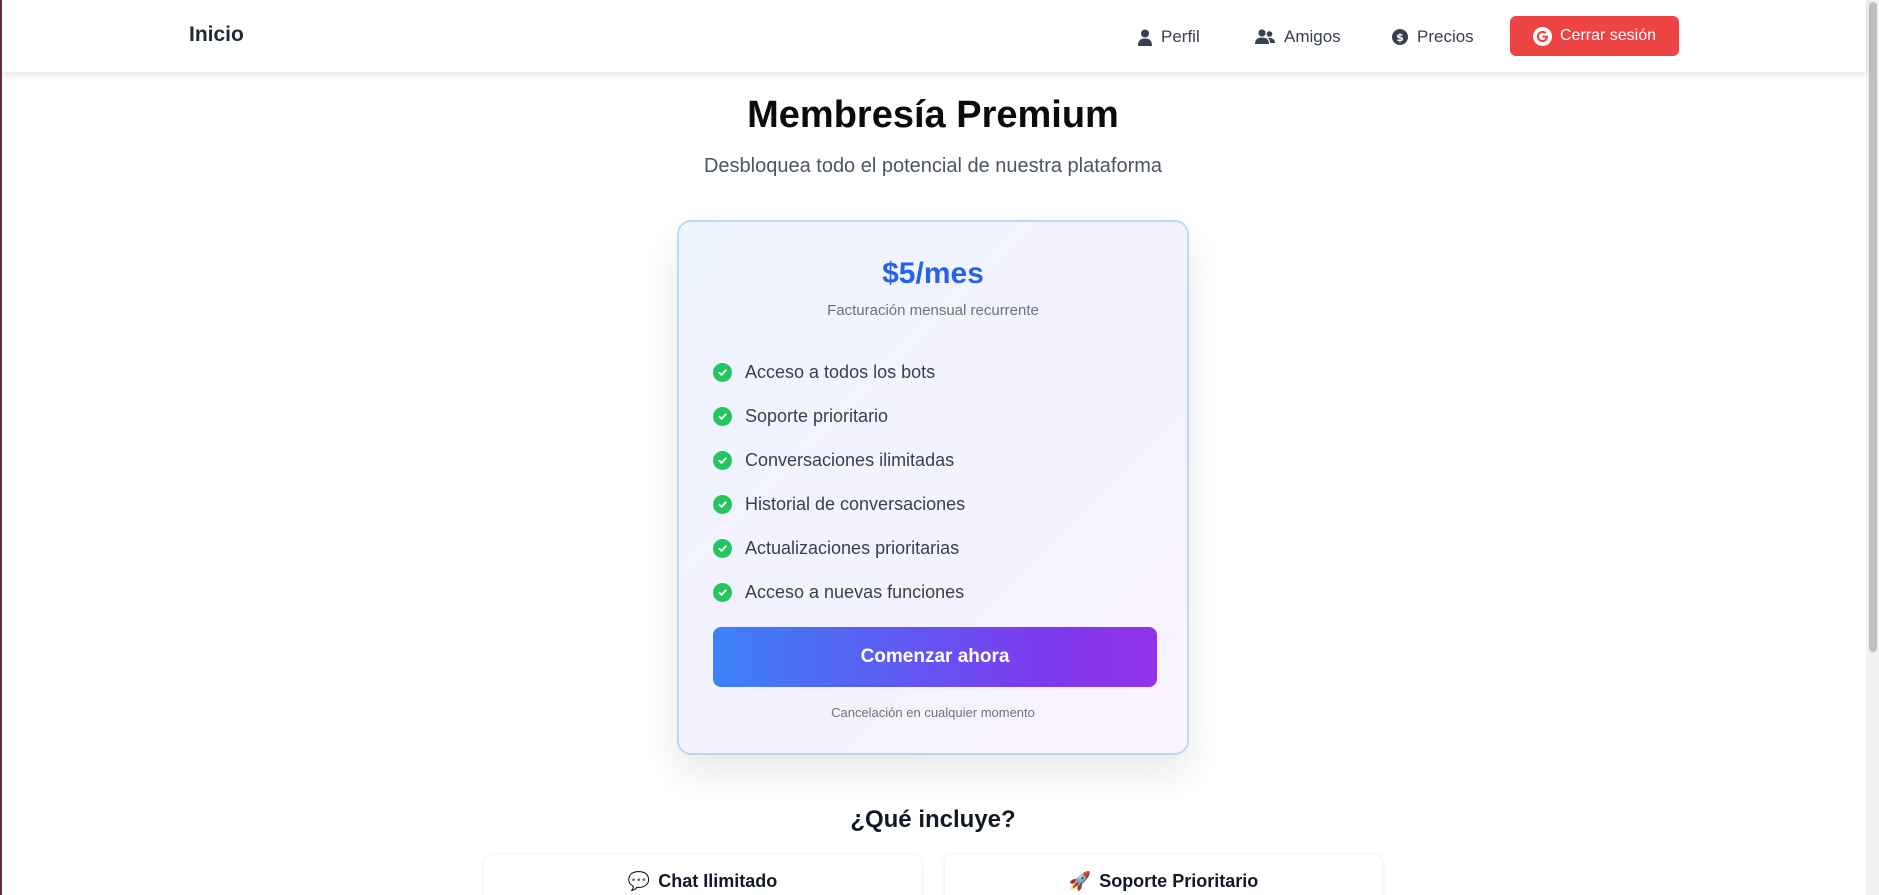 This screenshot has width=1879, height=895. I want to click on include-card-title: 🚀 Soporte Prioritario, so click(1163, 881).